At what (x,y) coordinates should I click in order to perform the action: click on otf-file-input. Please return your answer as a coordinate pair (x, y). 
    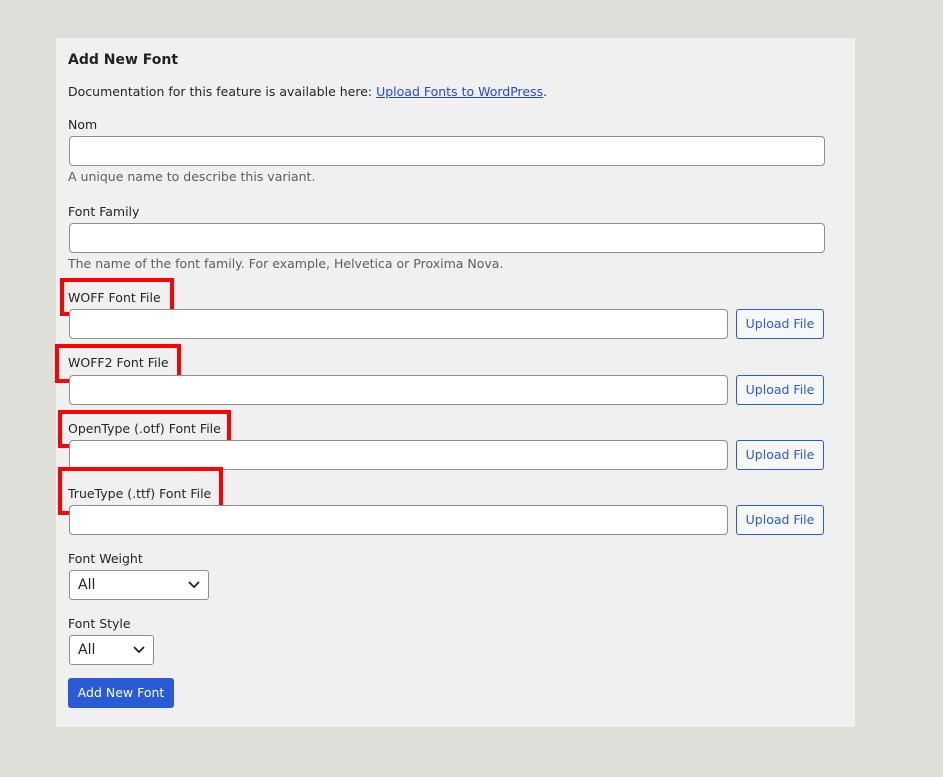
    Looking at the image, I should click on (398, 455).